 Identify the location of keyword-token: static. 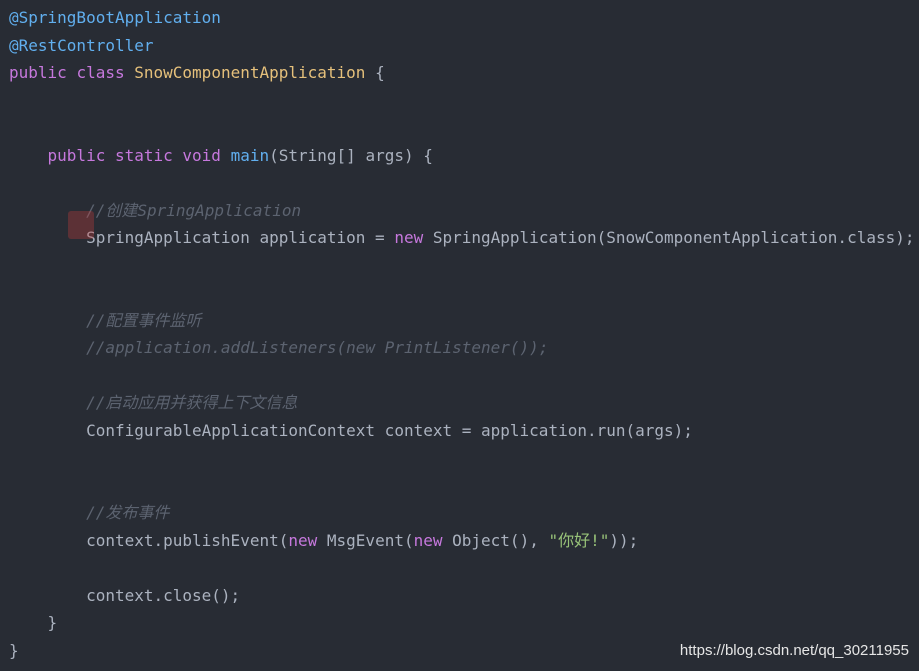
(143, 155).